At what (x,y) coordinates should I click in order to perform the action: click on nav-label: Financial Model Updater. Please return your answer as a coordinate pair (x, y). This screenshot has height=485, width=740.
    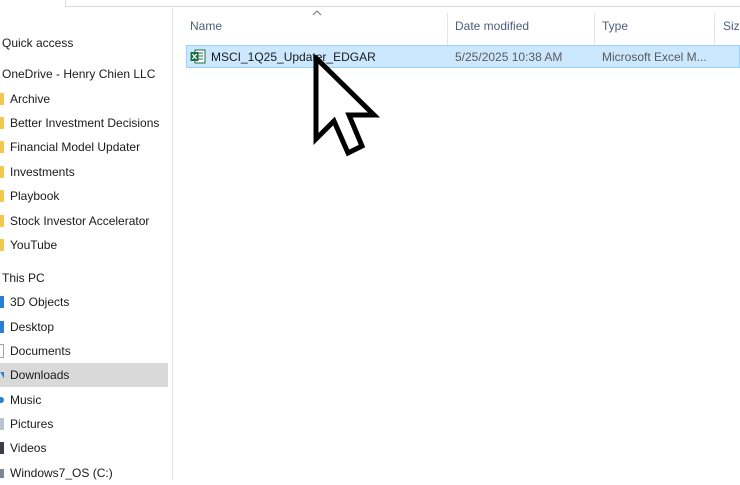
    Looking at the image, I should click on (75, 147).